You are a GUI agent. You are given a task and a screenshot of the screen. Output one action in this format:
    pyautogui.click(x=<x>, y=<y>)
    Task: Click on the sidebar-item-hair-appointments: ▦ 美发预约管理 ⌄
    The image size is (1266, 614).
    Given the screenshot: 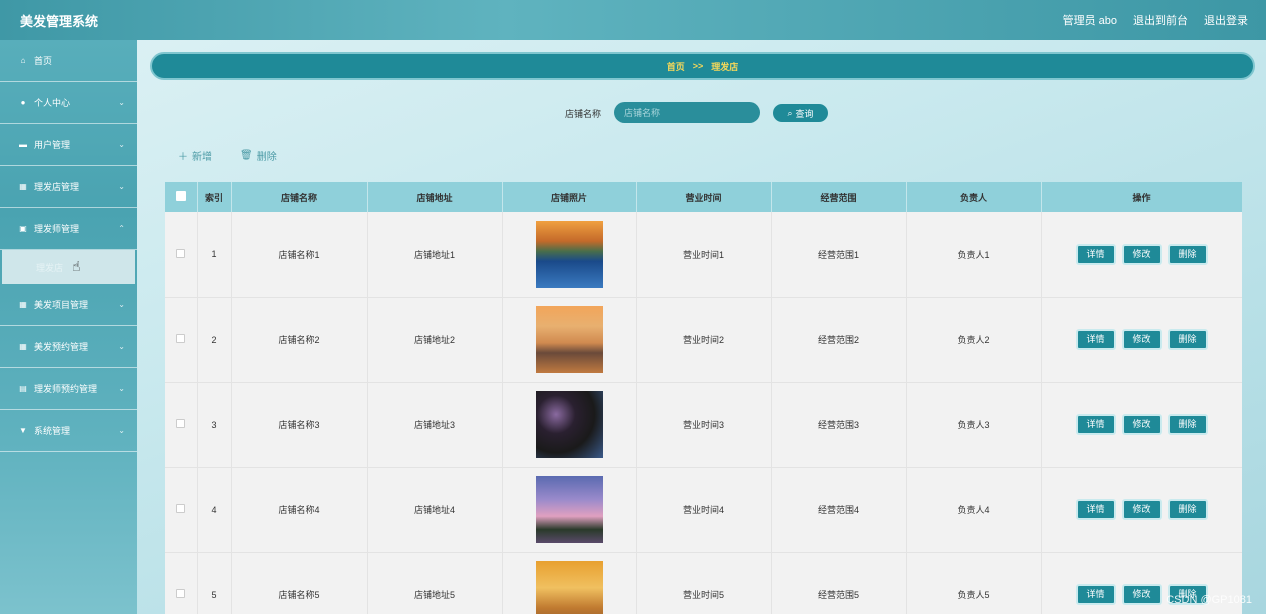 What is the action you would take?
    pyautogui.click(x=68, y=347)
    